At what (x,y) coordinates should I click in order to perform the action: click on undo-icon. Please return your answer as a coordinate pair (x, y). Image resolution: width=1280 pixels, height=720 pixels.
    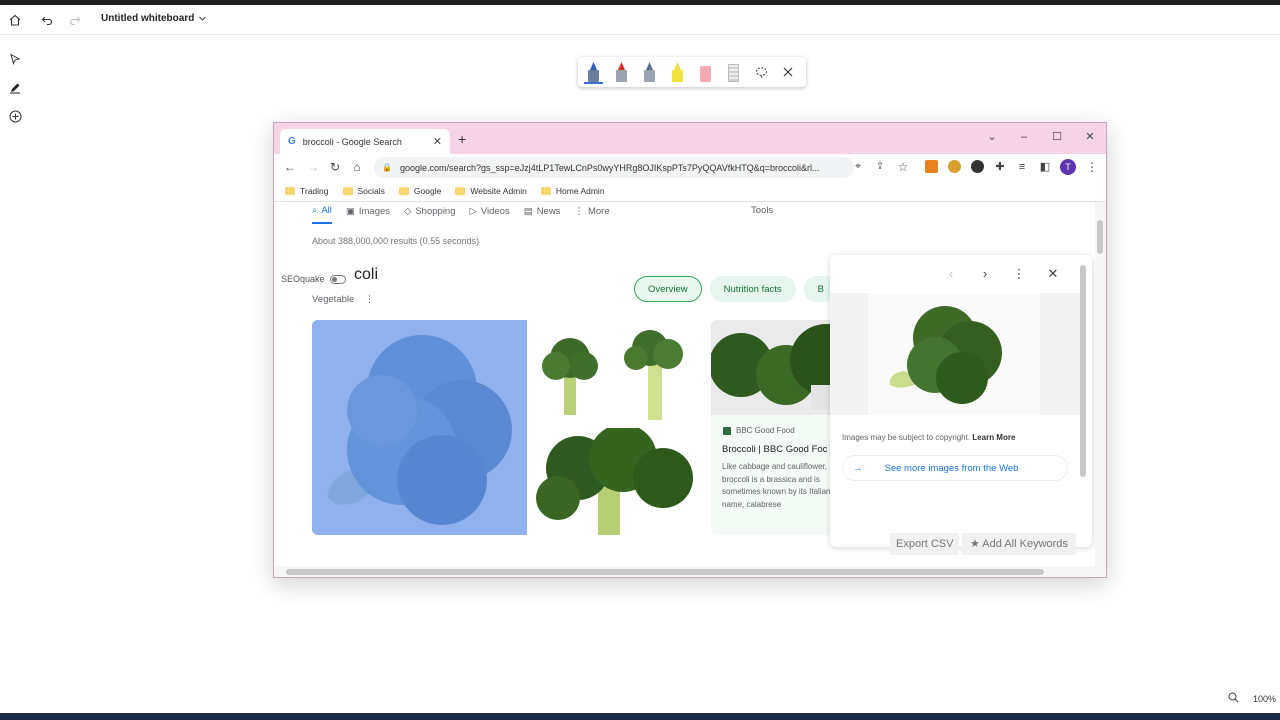
    Looking at the image, I should click on (47, 20).